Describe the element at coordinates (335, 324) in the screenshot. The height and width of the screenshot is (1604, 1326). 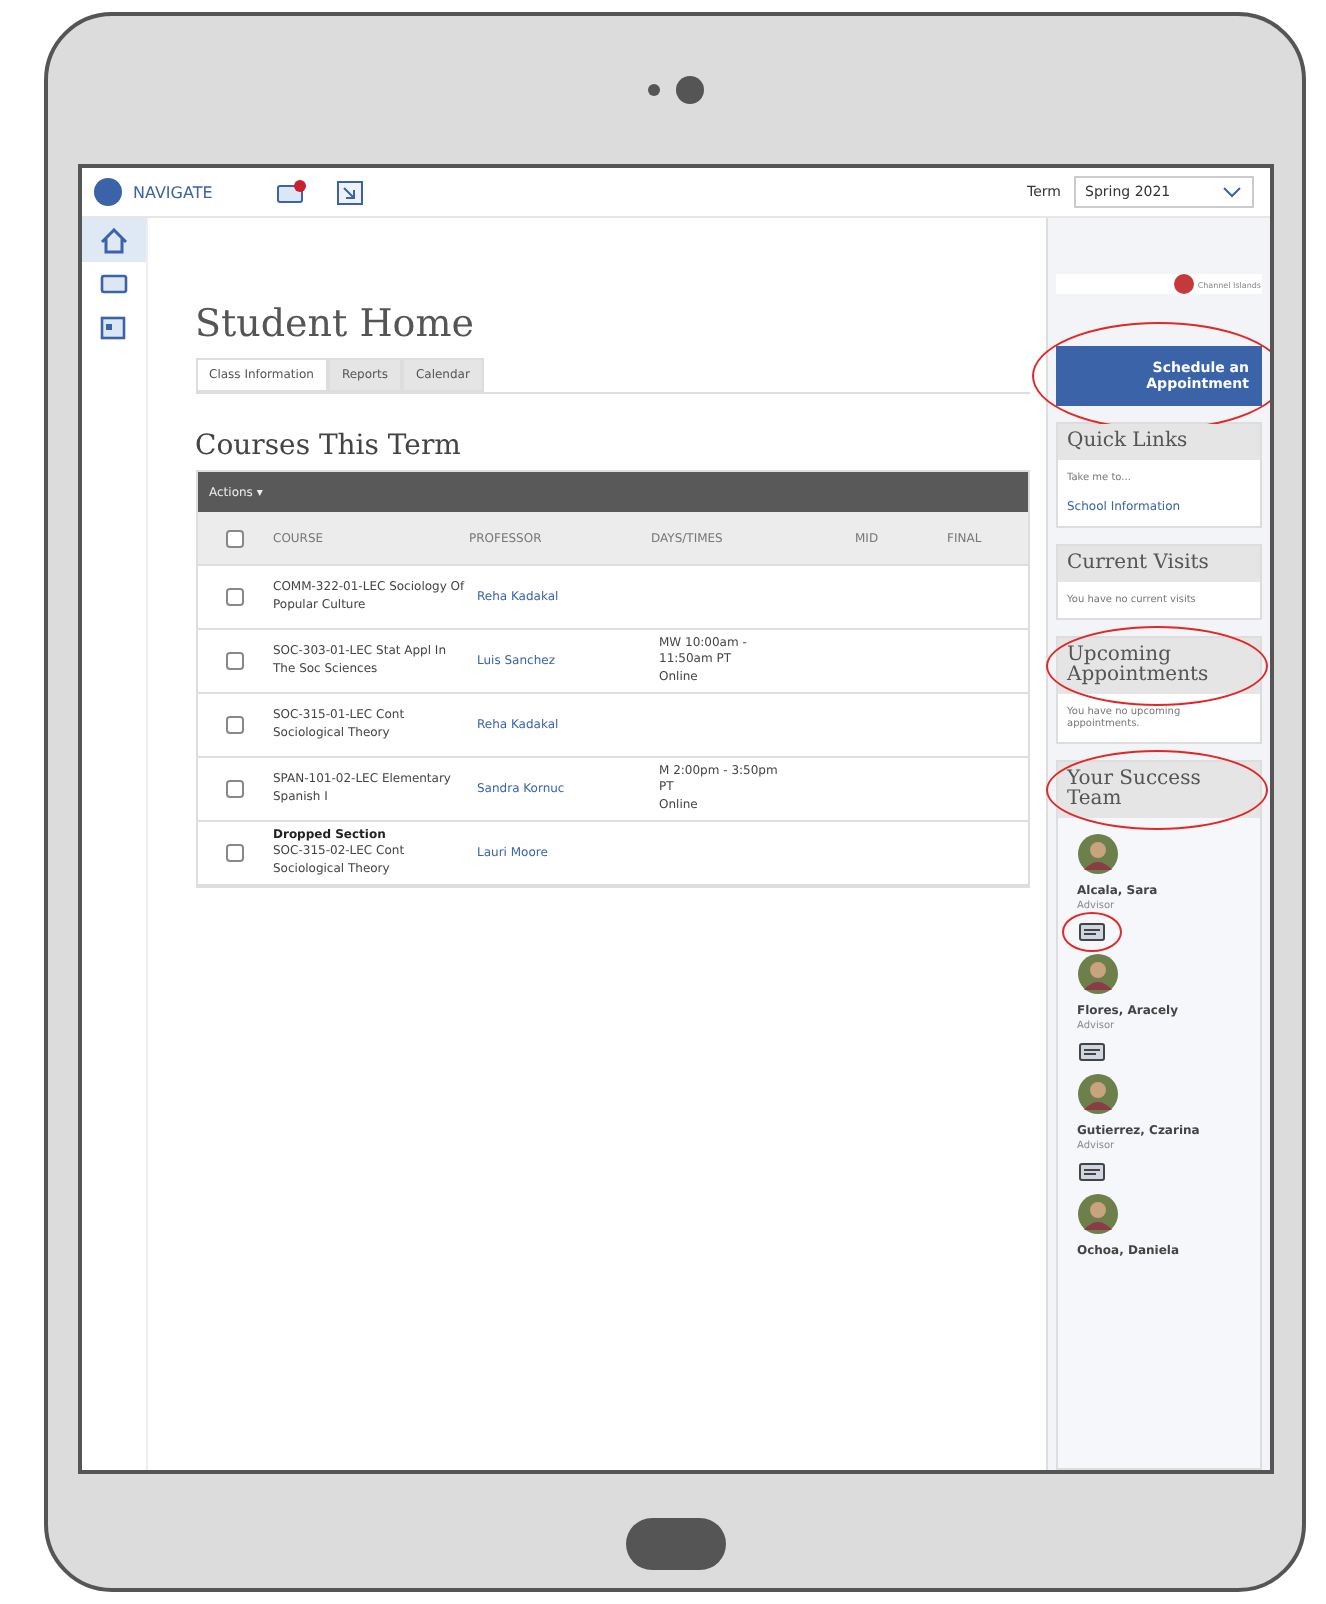
I see `page-title: Student Home` at that location.